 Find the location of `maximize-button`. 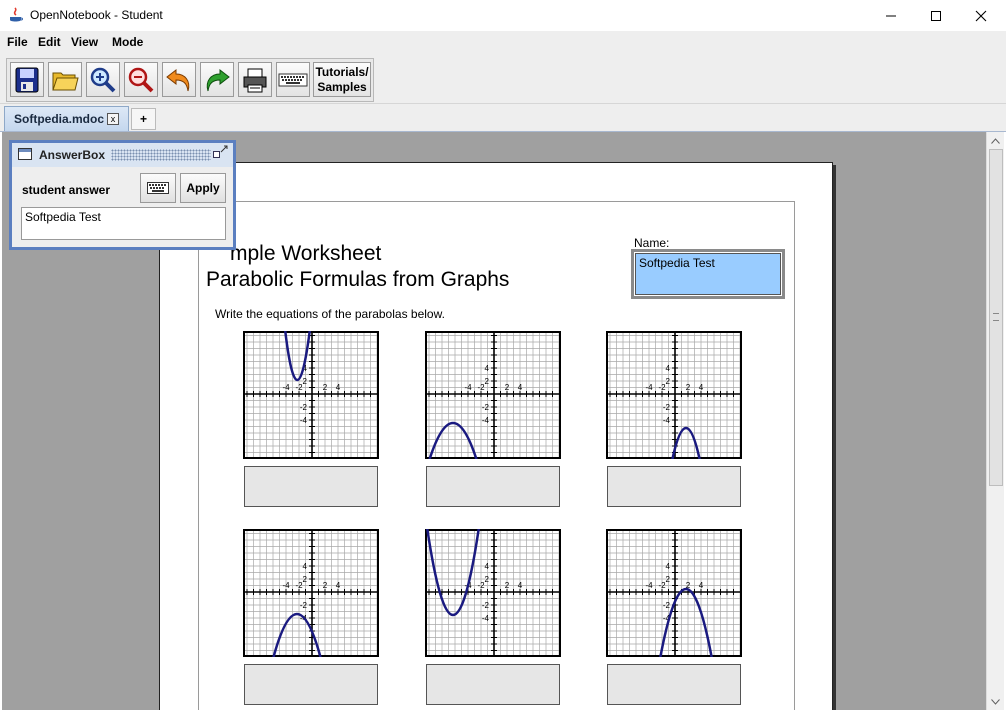

maximize-button is located at coordinates (936, 15).